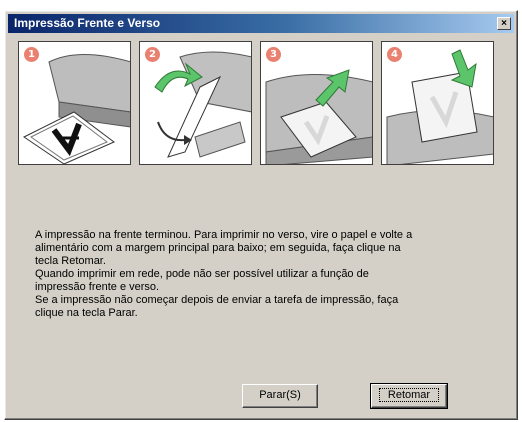 Image resolution: width=522 pixels, height=422 pixels. I want to click on message-line: clique na tecla Parar., so click(86, 313).